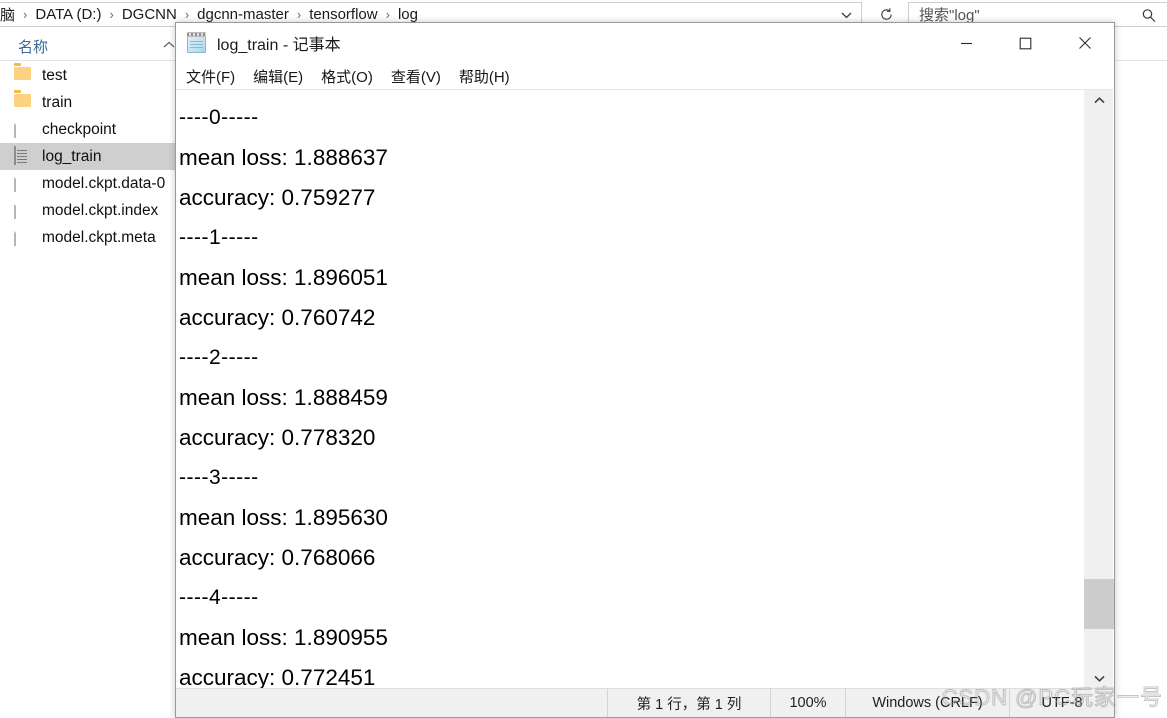 The image size is (1167, 718). Describe the element at coordinates (277, 437) in the screenshot. I see `text-line: accuracy: 0.778320` at that location.